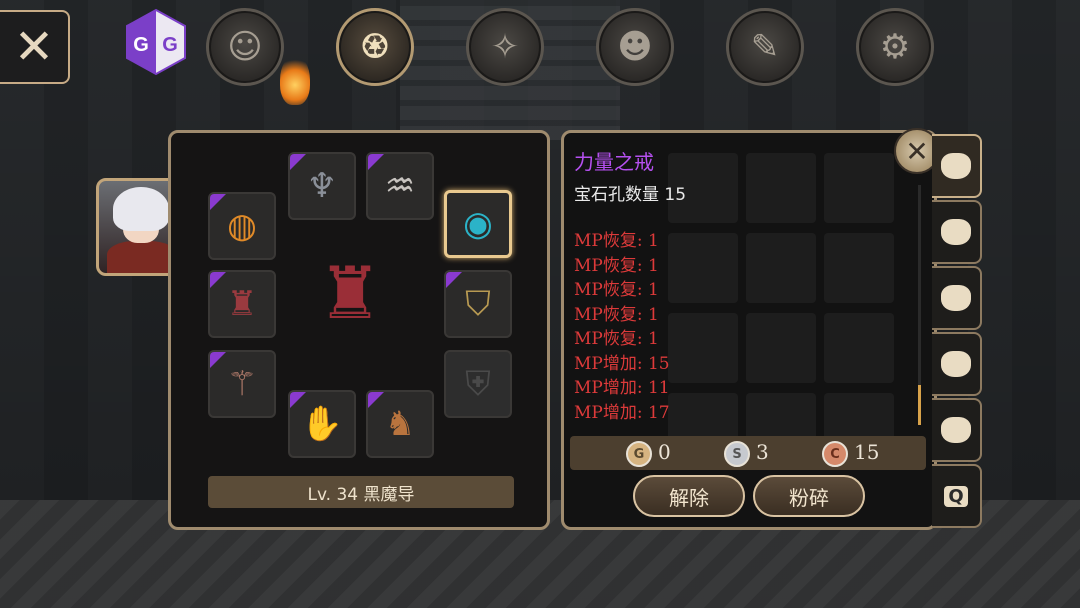 This screenshot has width=1080, height=608. I want to click on gold-coin-icon: G, so click(639, 454).